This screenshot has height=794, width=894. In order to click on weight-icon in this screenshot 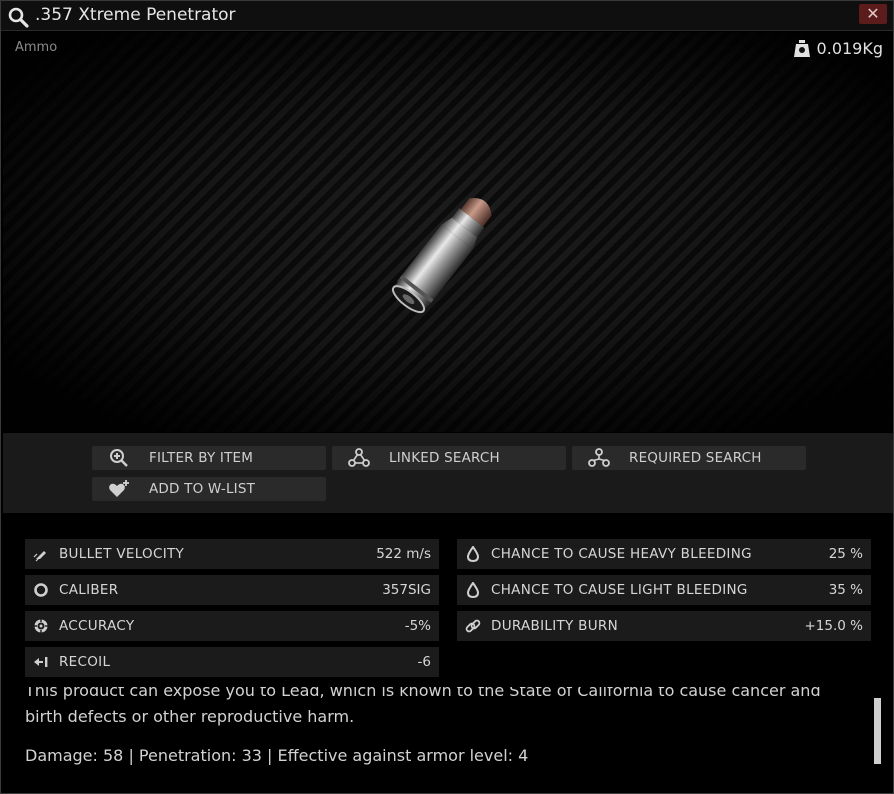, I will do `click(801, 48)`.